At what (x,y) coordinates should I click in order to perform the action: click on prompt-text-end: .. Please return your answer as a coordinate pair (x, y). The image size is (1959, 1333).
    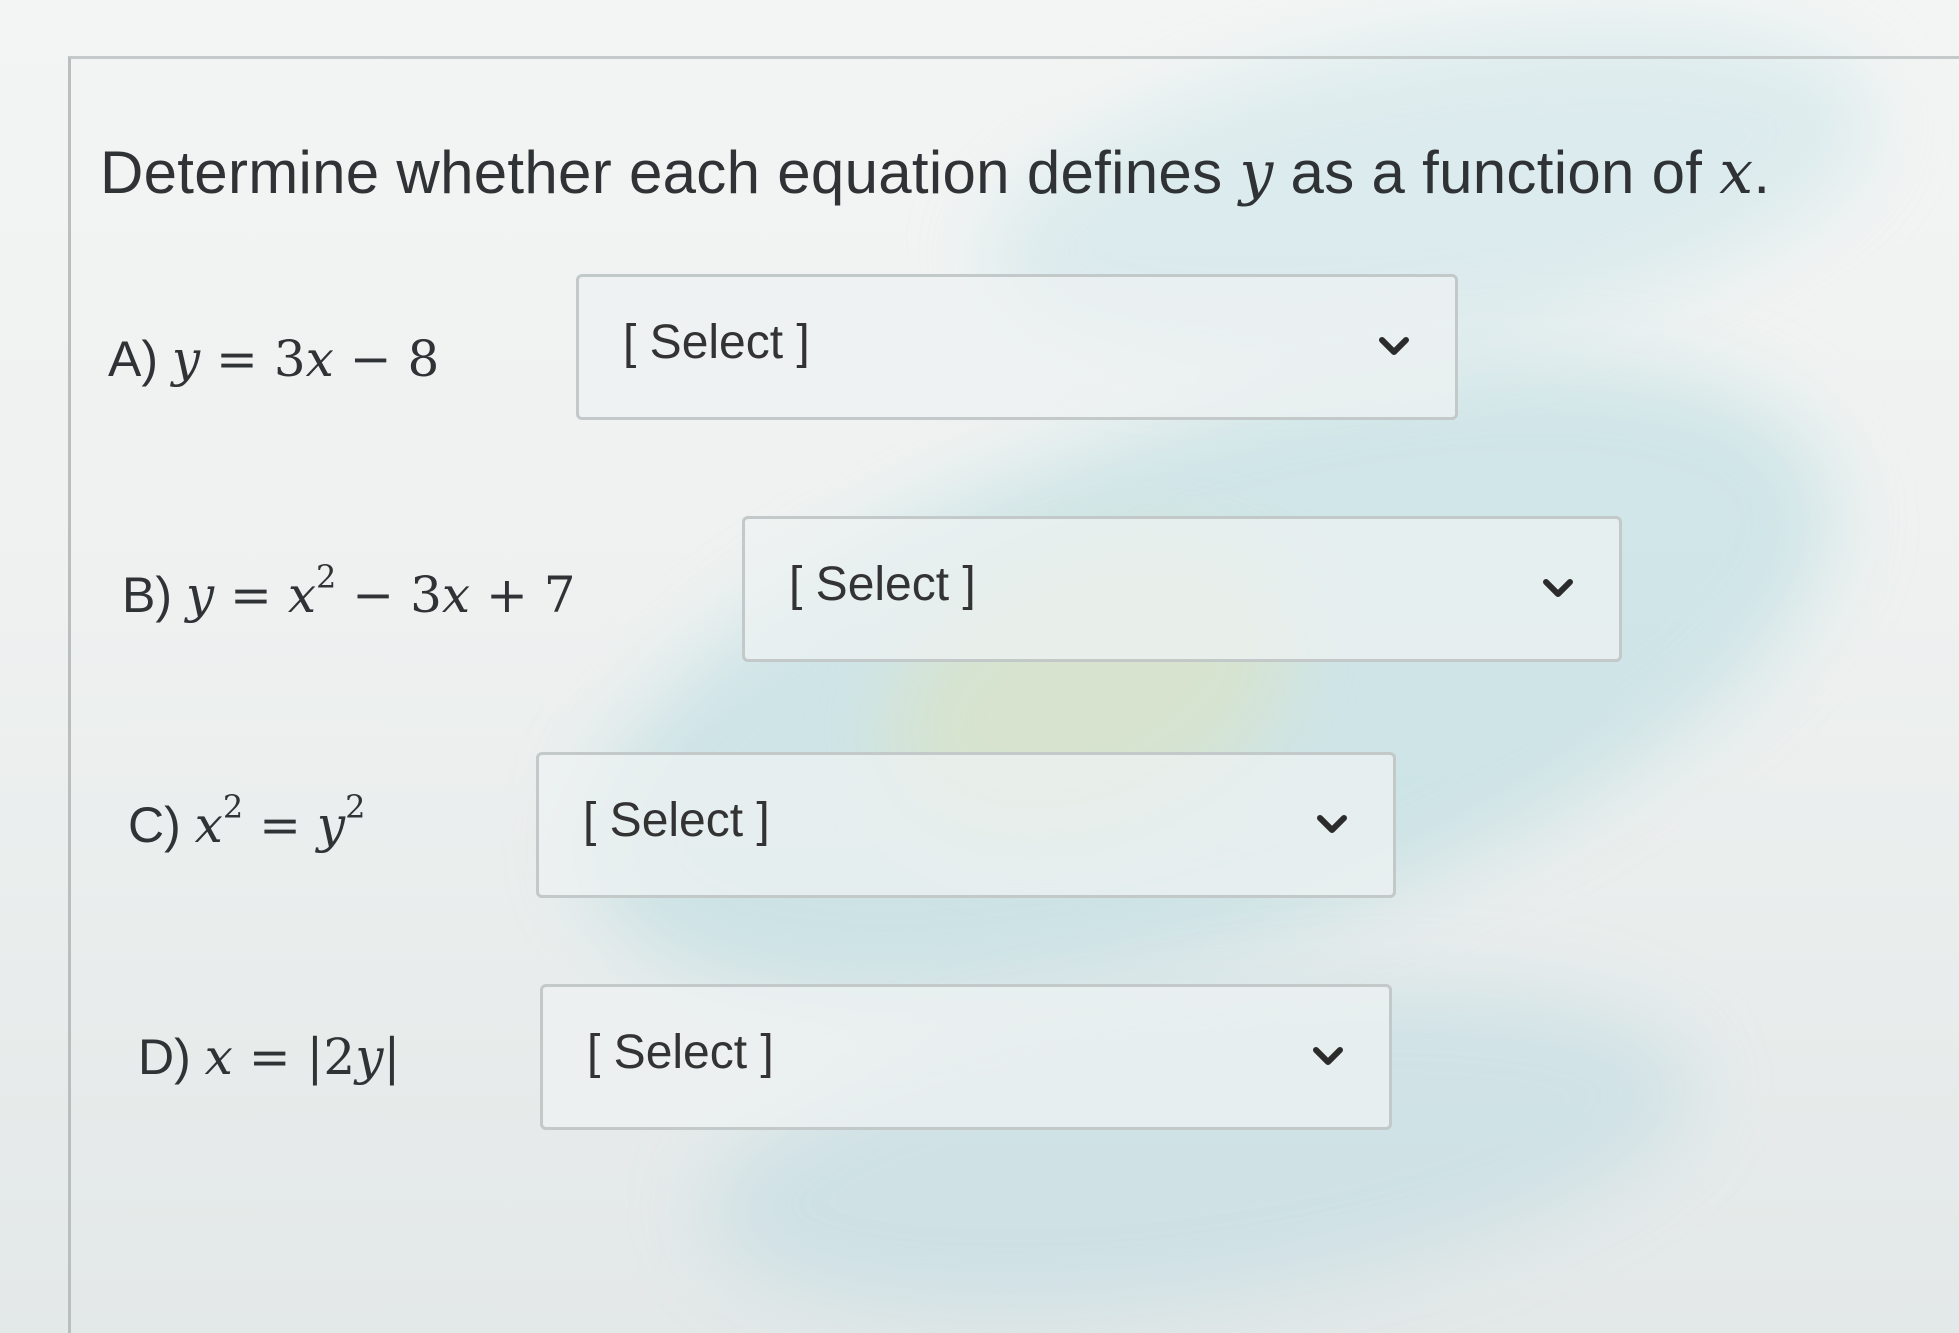
    Looking at the image, I should click on (1762, 172).